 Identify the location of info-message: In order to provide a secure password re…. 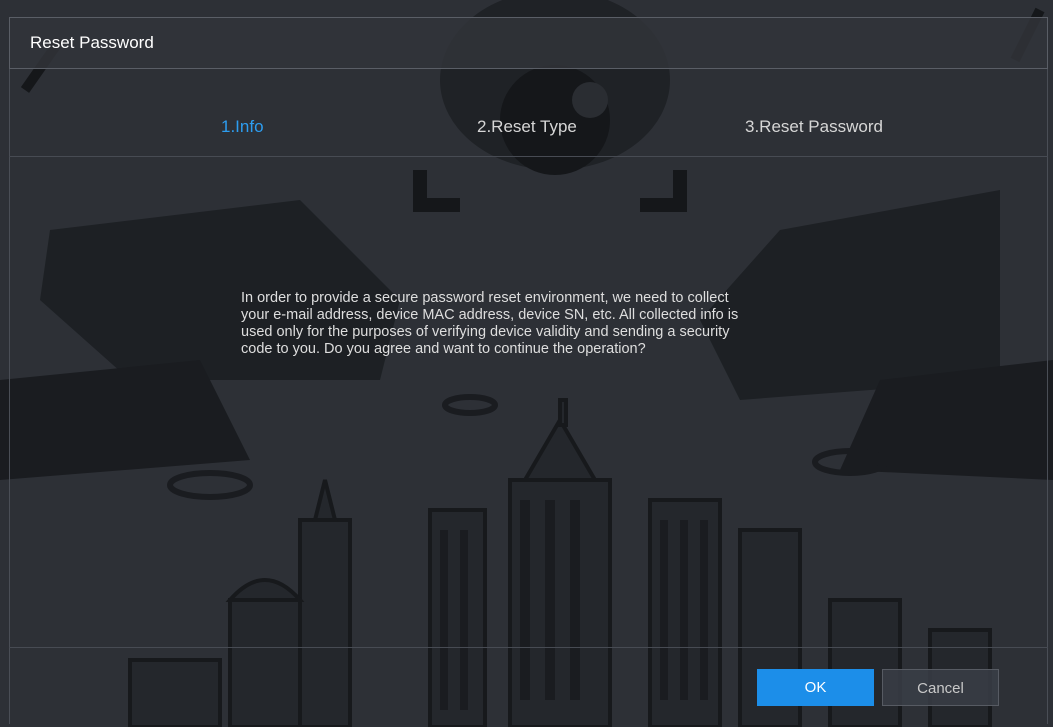
(536, 324).